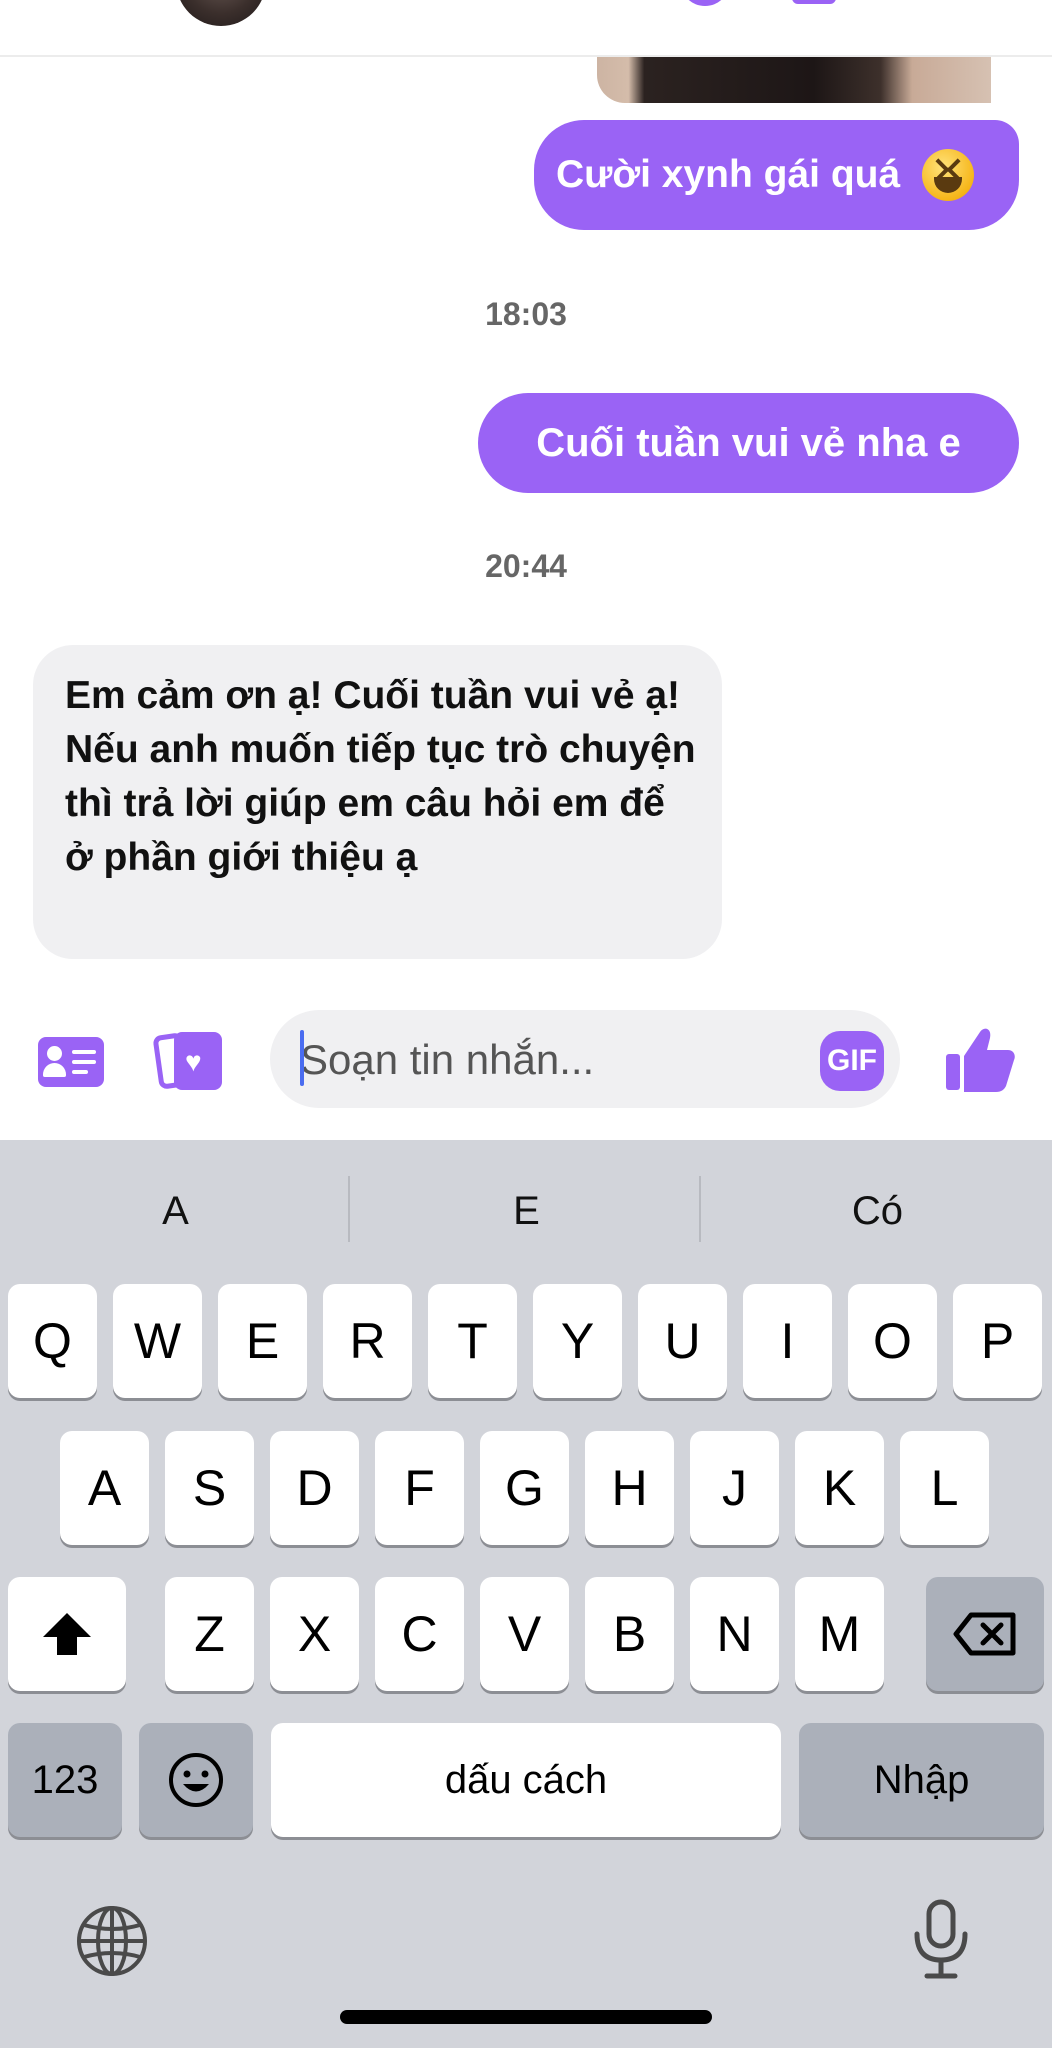 This screenshot has height=2048, width=1052. I want to click on key-s: S, so click(209, 1488).